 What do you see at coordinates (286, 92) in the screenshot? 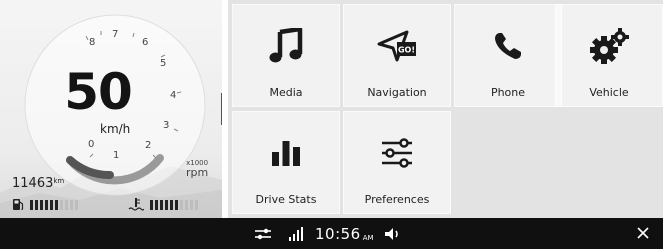
I see `media-label: Media` at bounding box center [286, 92].